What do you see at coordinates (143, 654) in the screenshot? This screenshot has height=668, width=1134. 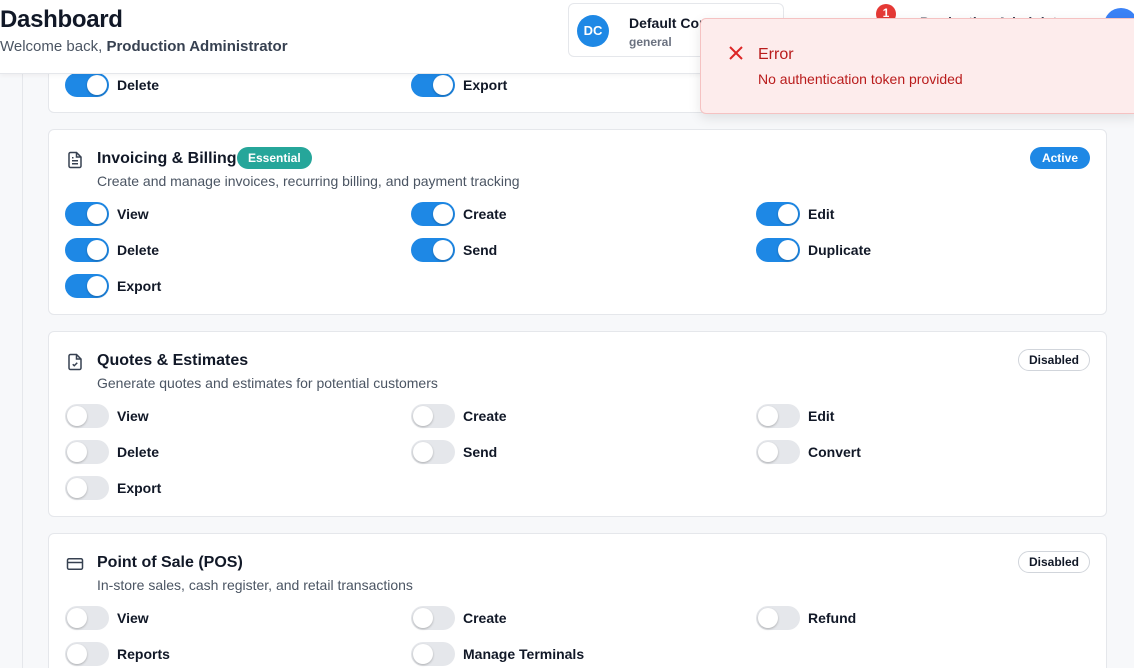 I see `permission-label: Reports` at bounding box center [143, 654].